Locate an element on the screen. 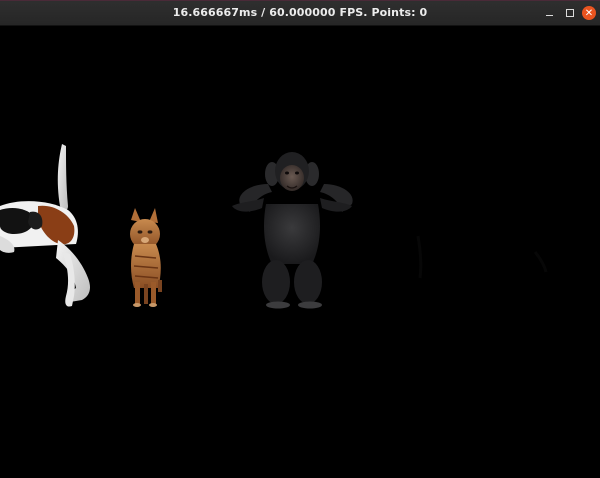 Image resolution: width=600 pixels, height=478 pixels. title-bar: 16.666667ms / 60.000000 FPS. Points: 0 ✕ is located at coordinates (300, 13).